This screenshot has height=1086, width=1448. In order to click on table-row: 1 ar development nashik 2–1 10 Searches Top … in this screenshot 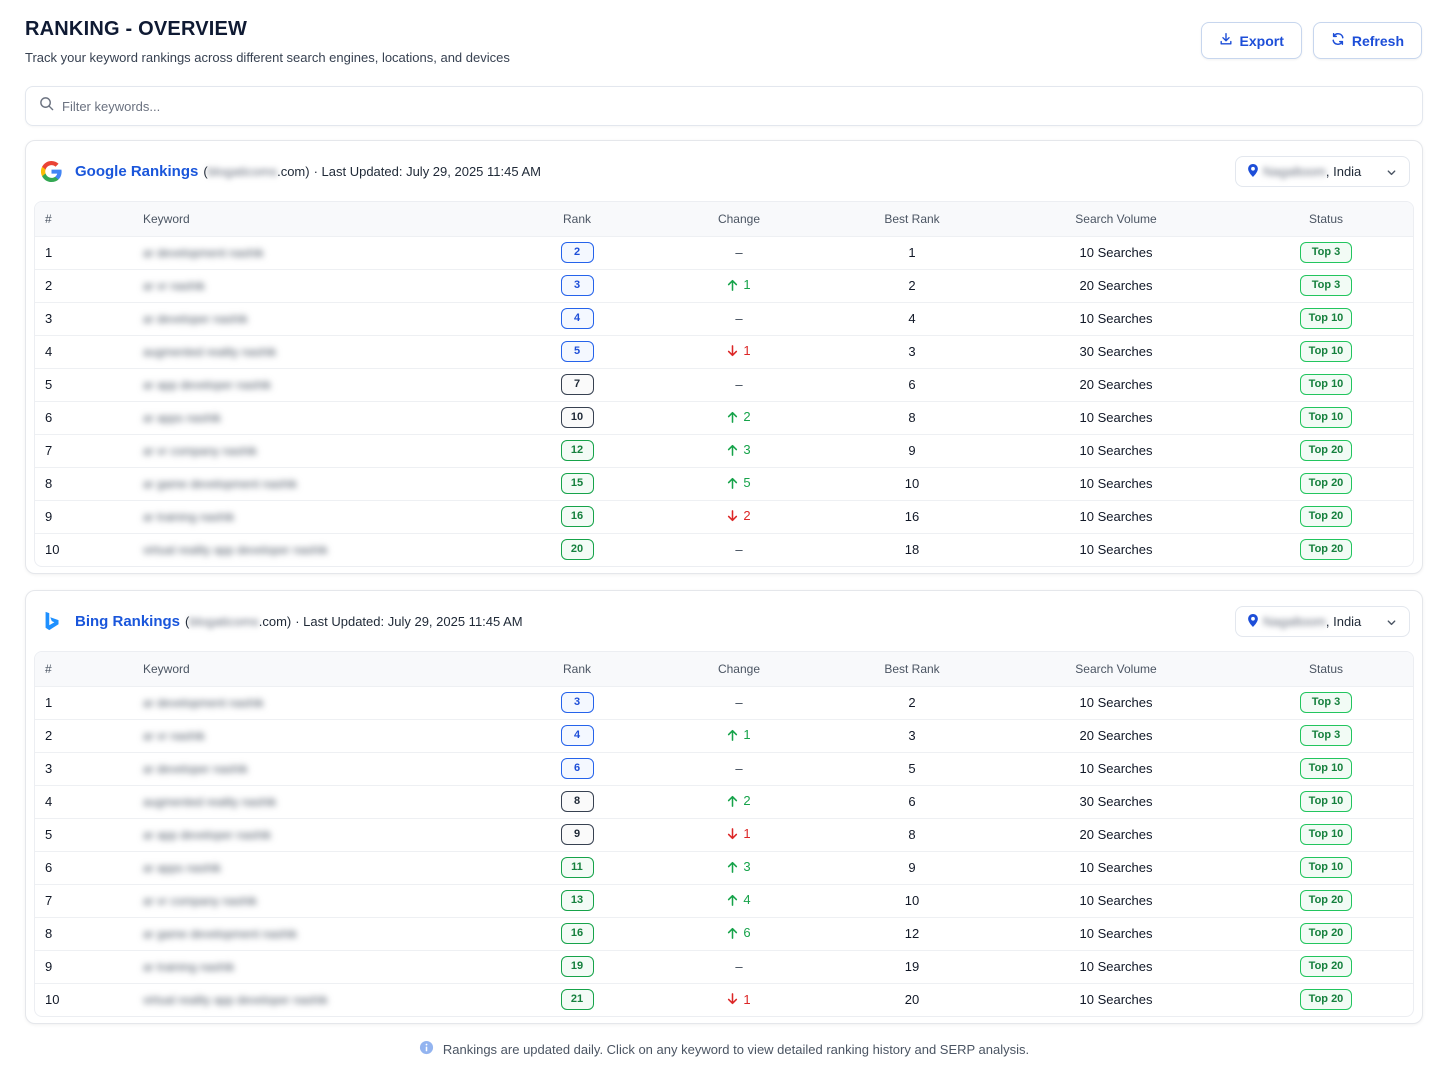, I will do `click(724, 252)`.